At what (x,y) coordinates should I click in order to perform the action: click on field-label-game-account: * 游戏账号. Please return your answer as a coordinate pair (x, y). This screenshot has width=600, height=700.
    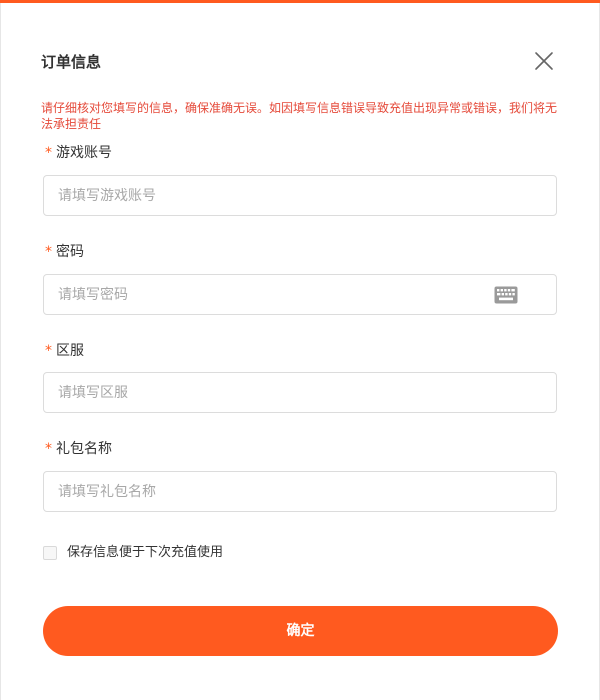
    Looking at the image, I should click on (78, 153).